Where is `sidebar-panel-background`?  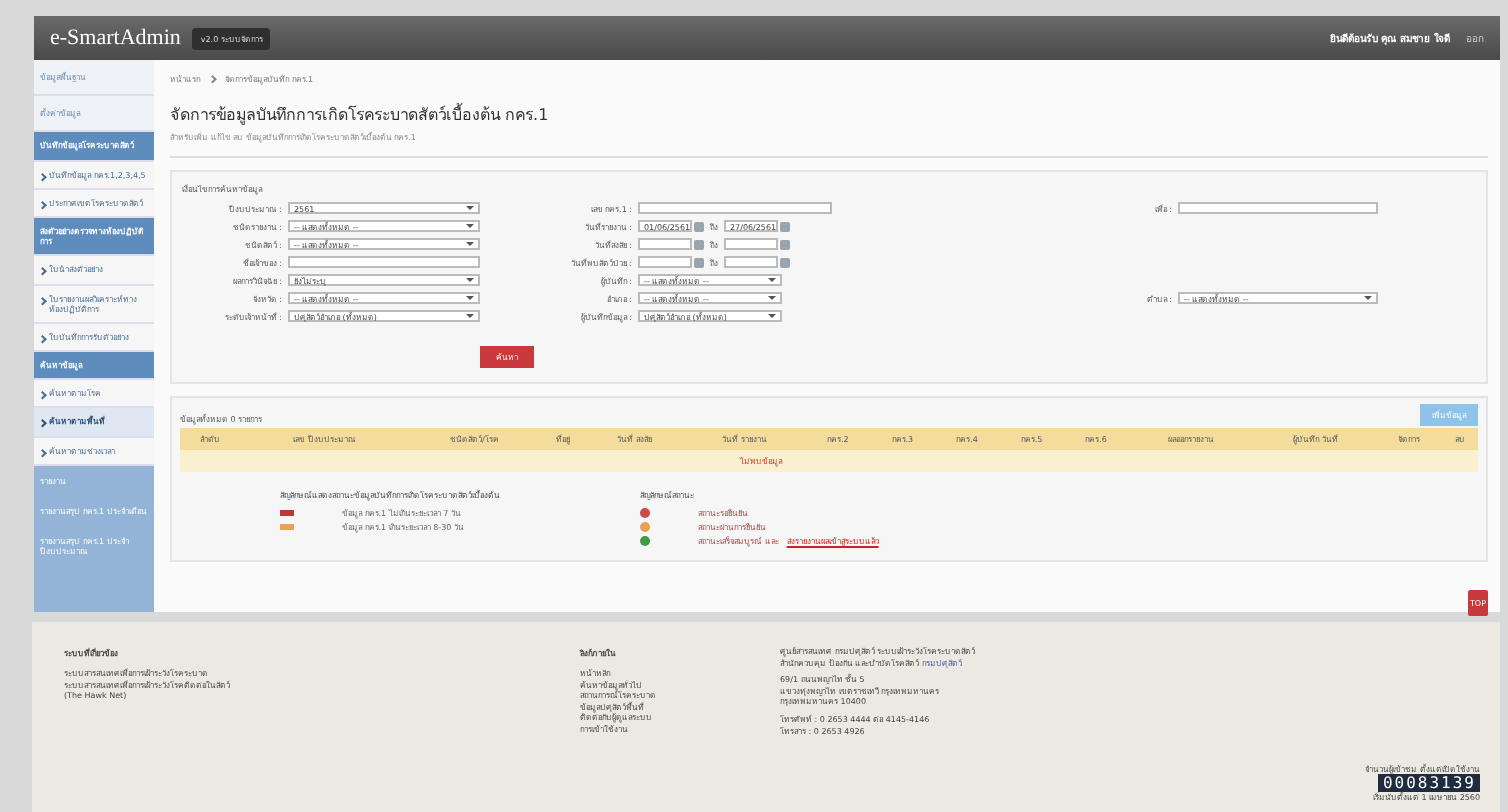
sidebar-panel-background is located at coordinates (94, 589).